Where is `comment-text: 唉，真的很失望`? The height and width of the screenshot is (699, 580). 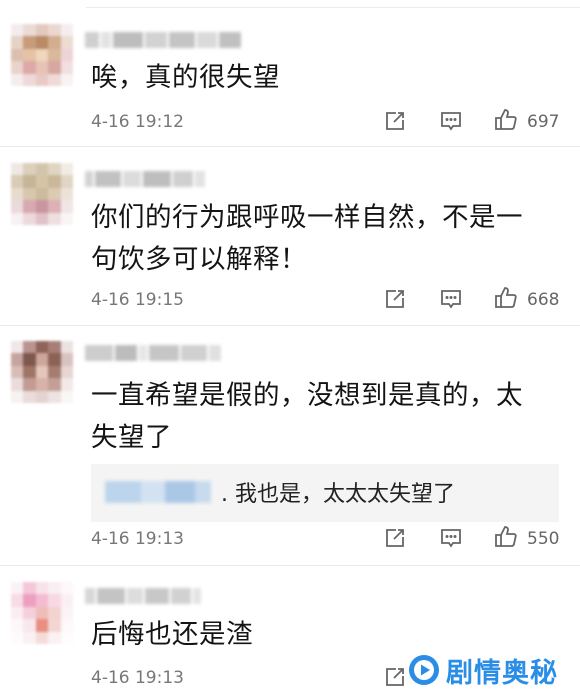
comment-text: 唉，真的很失望 is located at coordinates (326, 78).